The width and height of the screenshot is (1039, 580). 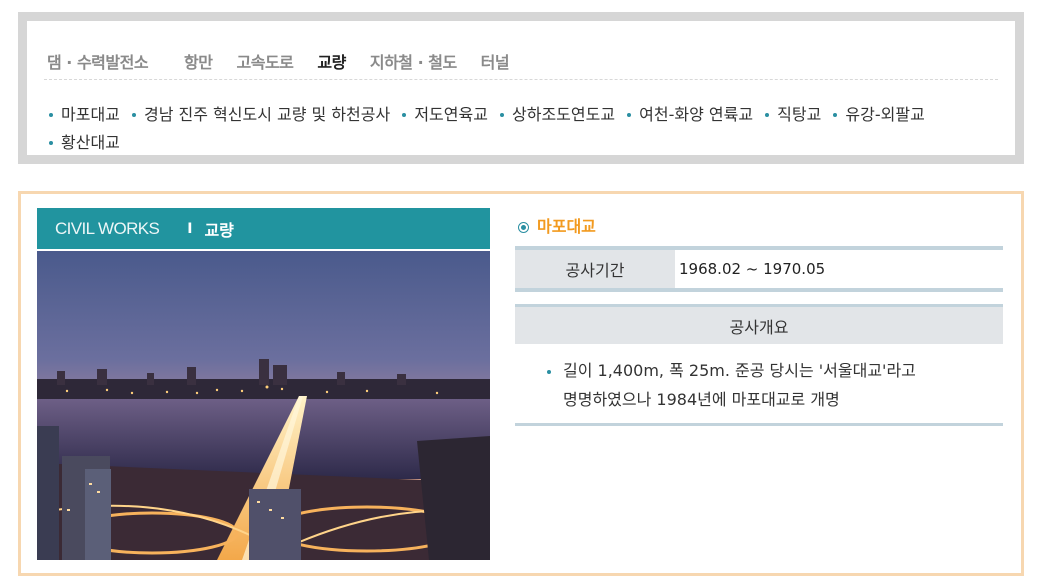 What do you see at coordinates (219, 230) in the screenshot?
I see `banner-subtitle: 교량` at bounding box center [219, 230].